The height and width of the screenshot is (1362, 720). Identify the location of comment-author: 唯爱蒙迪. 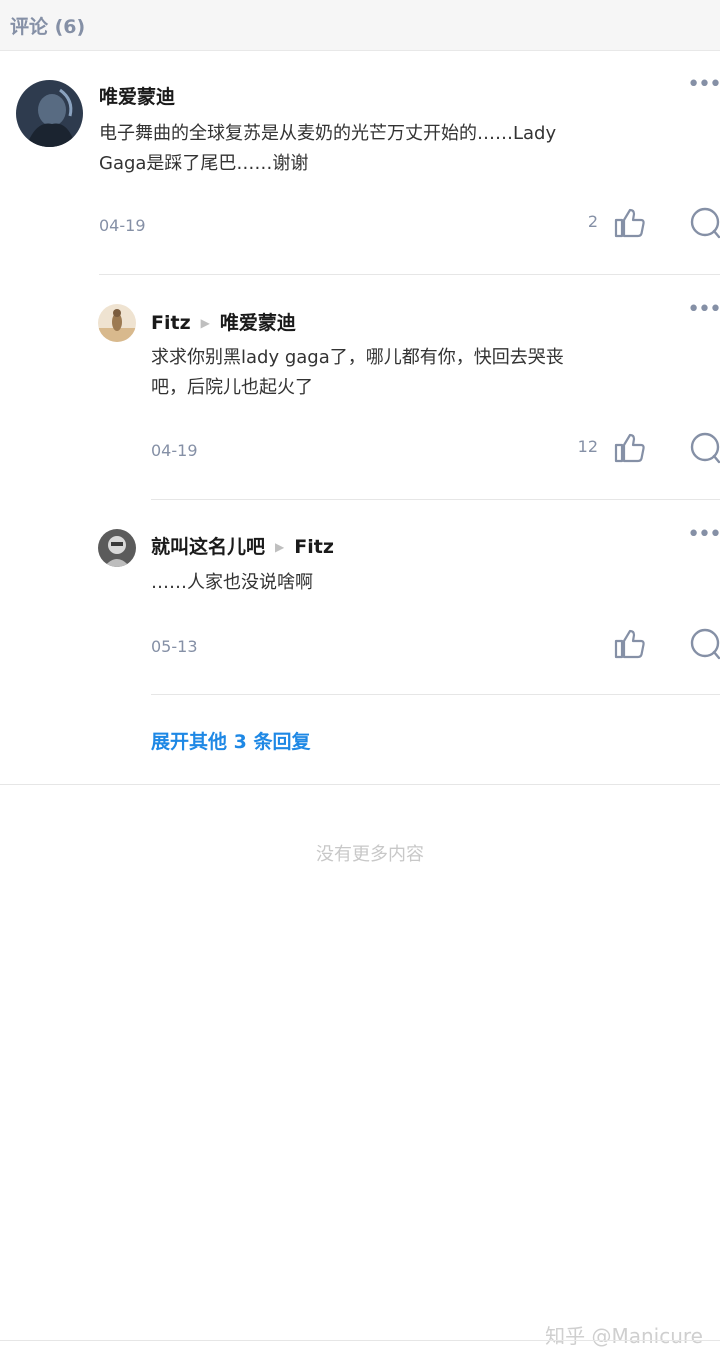
(137, 95).